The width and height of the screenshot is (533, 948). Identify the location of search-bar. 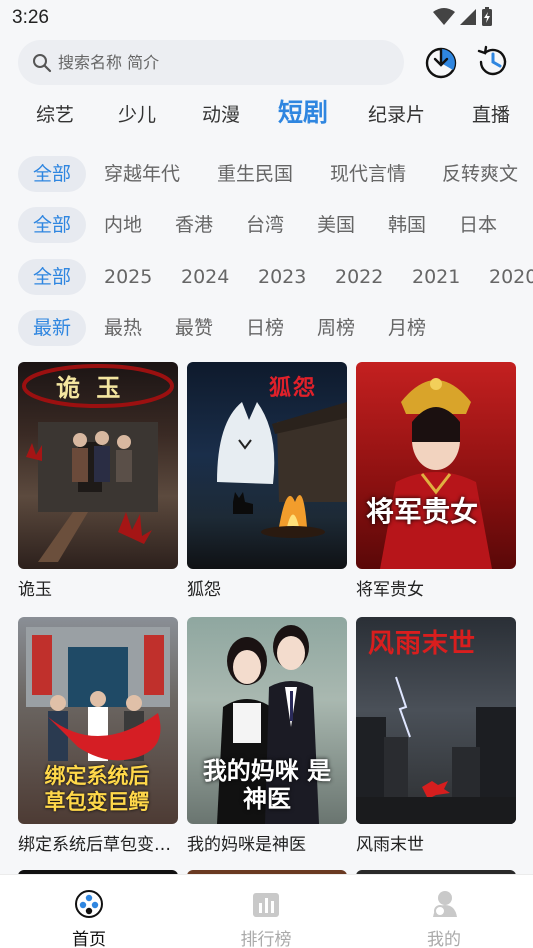
(211, 62).